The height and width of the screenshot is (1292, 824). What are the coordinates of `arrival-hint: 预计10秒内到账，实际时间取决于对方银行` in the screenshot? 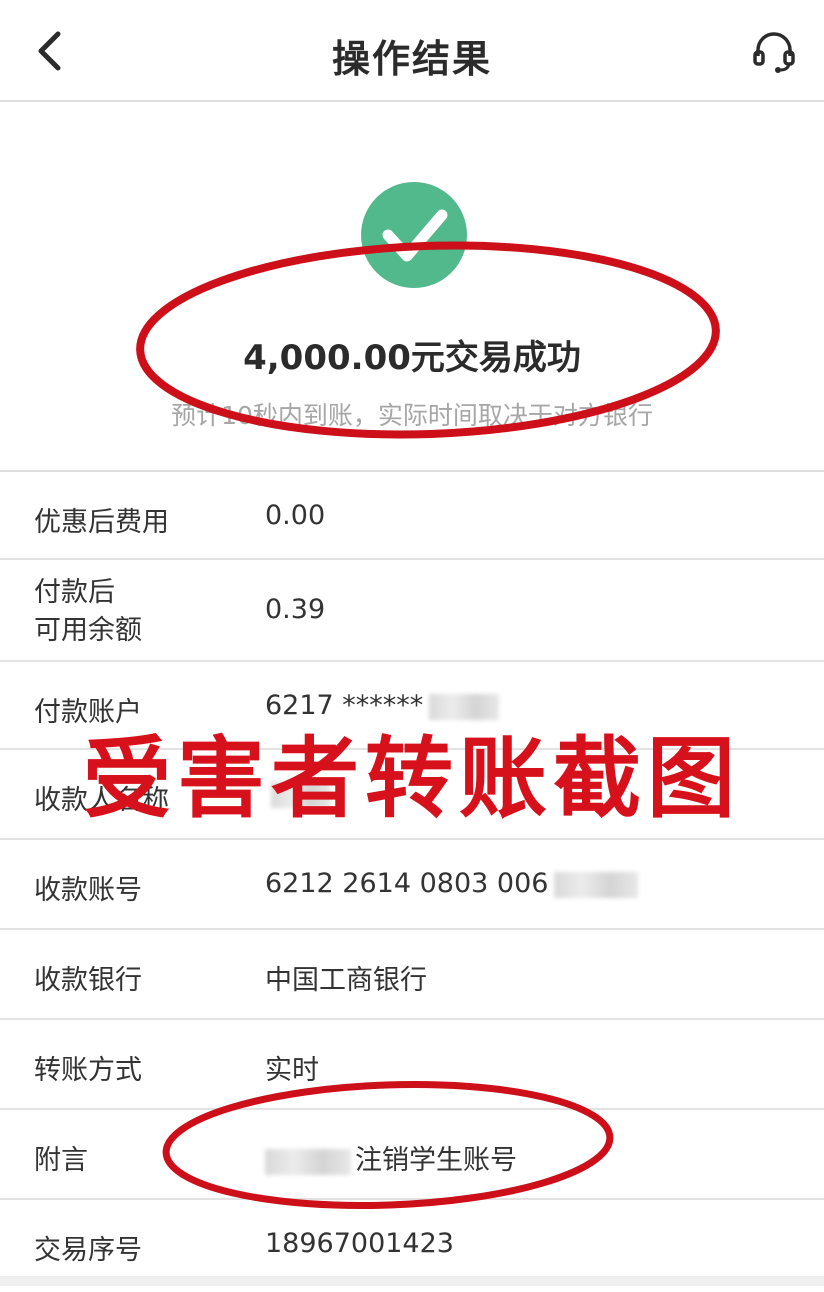 It's located at (412, 415).